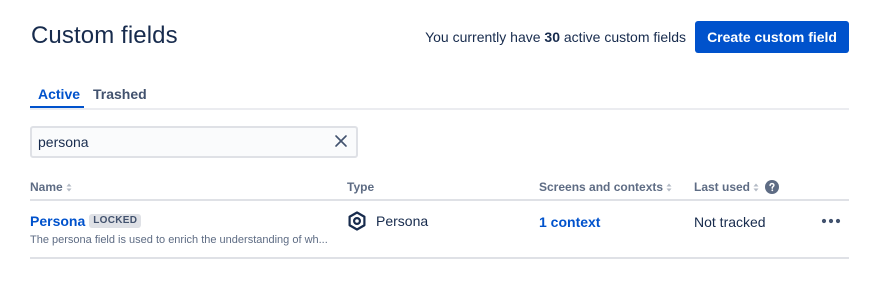 The width and height of the screenshot is (873, 281). What do you see at coordinates (86, 221) in the screenshot?
I see `field-name-cell: Persona LOCKED` at bounding box center [86, 221].